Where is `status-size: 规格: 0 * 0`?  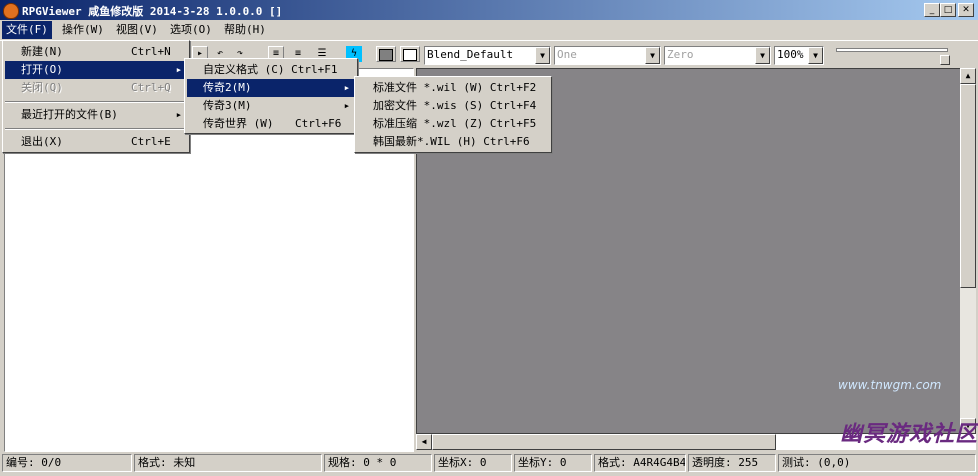 status-size: 规格: 0 * 0 is located at coordinates (378, 463).